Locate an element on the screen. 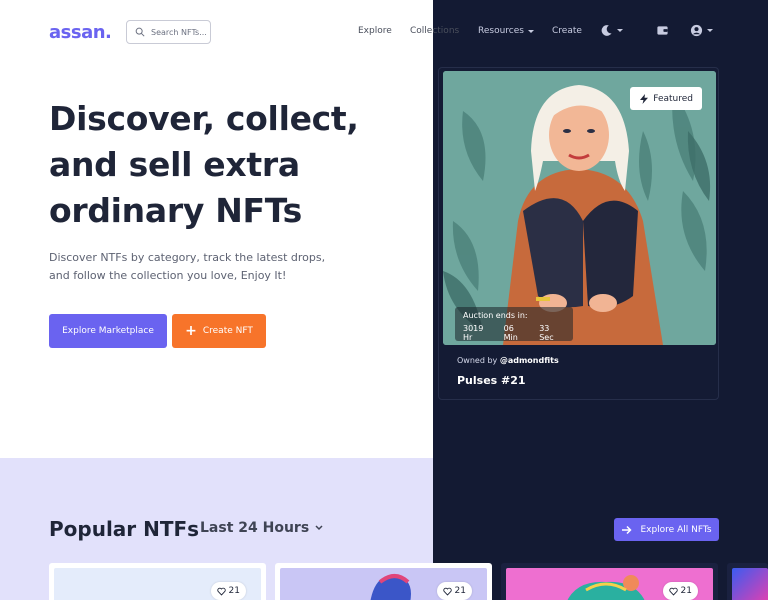  arrow-right-icon is located at coordinates (627, 529).